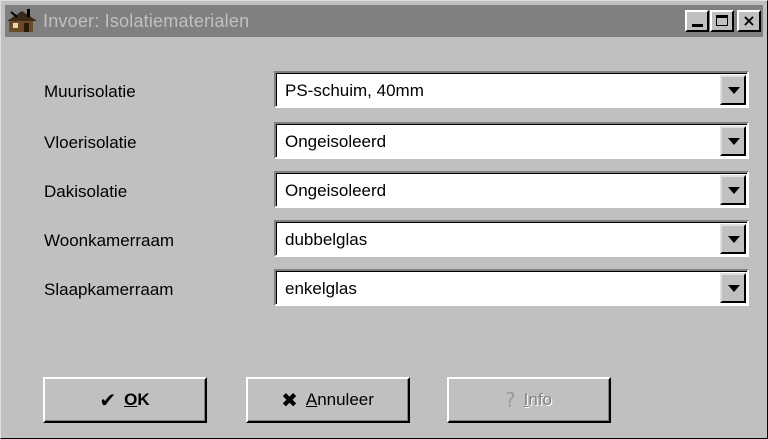  I want to click on info-label: Info, so click(537, 399).